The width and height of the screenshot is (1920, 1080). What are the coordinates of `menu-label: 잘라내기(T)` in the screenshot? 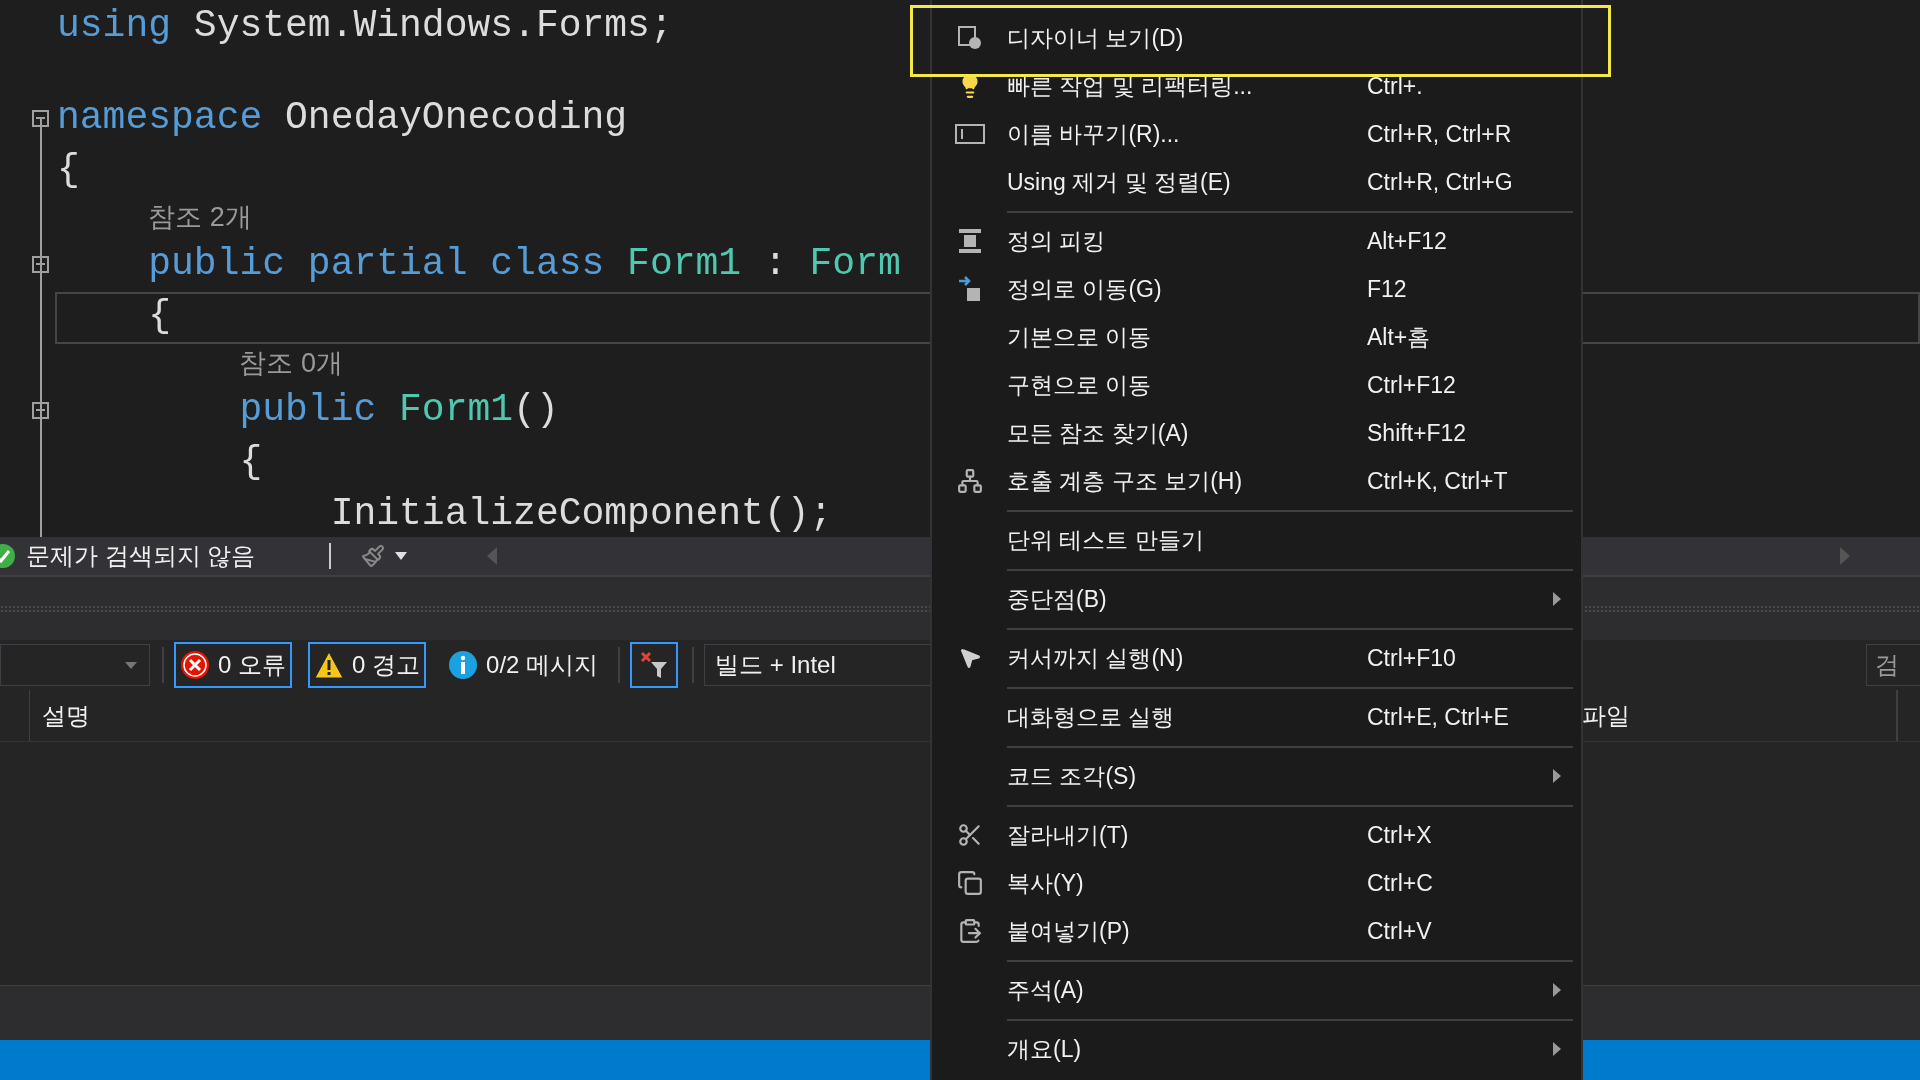 It's located at (1068, 835).